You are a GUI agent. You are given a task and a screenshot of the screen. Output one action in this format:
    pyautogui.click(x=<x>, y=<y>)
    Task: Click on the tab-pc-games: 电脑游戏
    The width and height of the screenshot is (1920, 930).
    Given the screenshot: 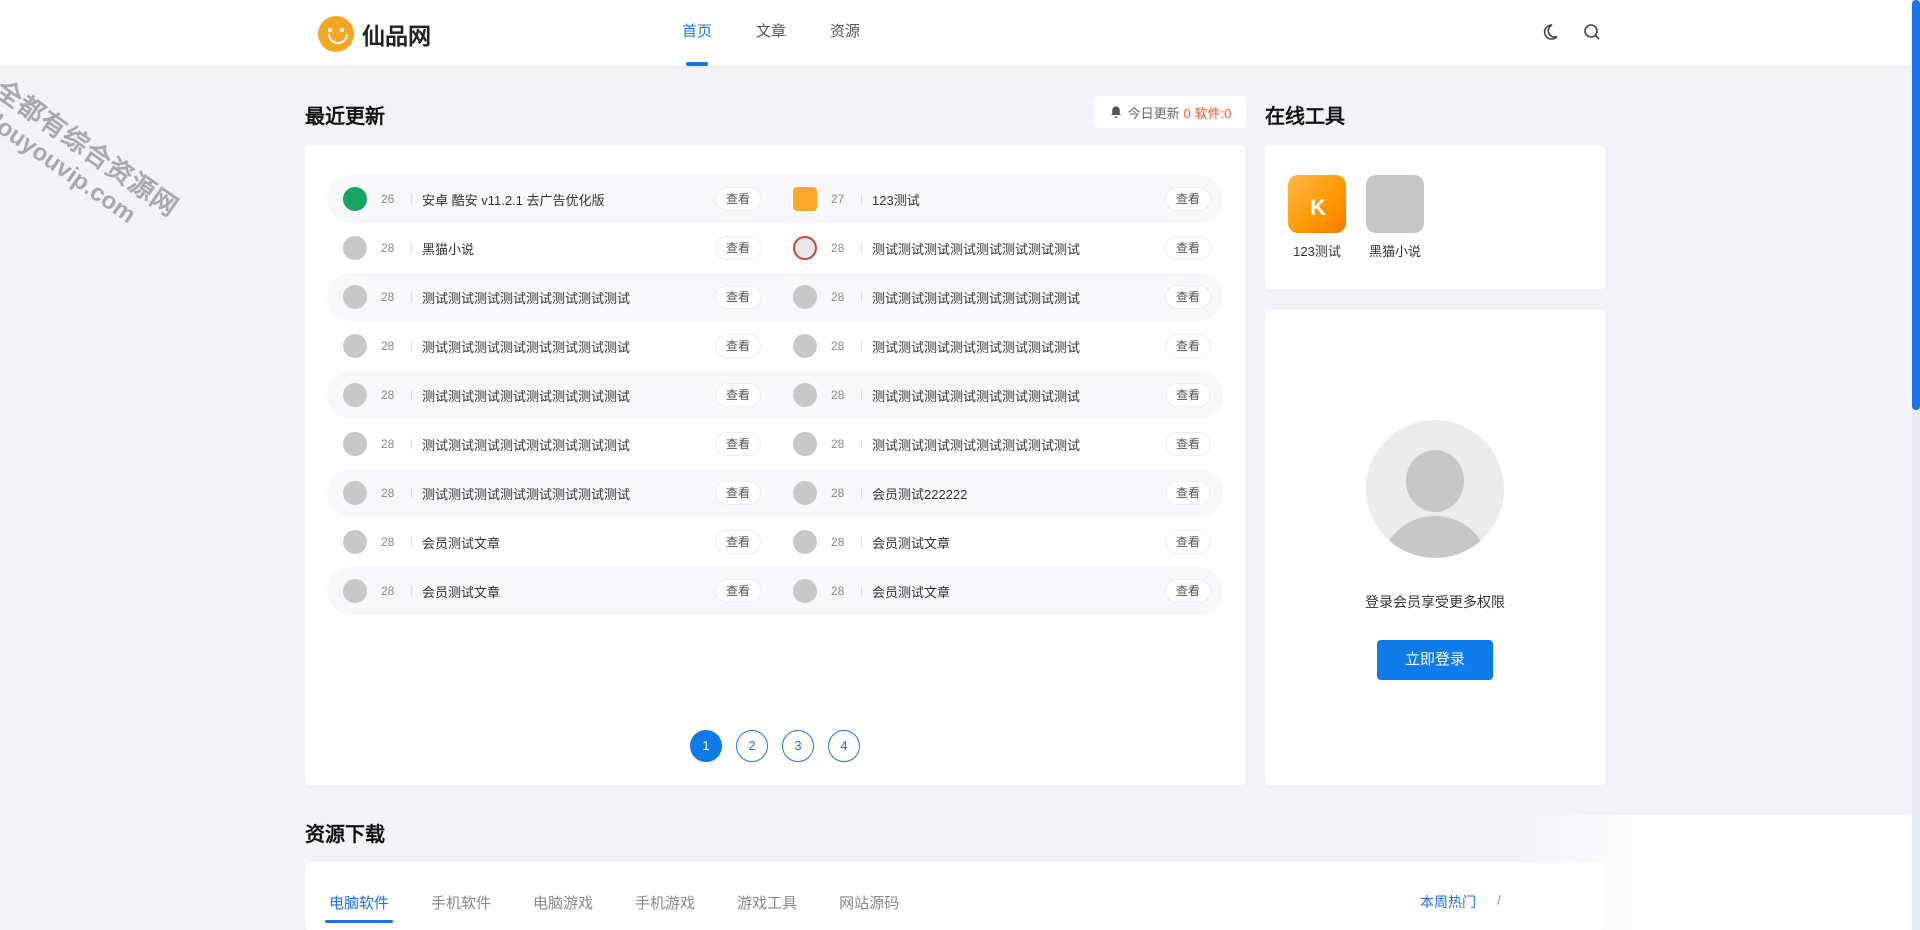 What is the action you would take?
    pyautogui.click(x=563, y=902)
    